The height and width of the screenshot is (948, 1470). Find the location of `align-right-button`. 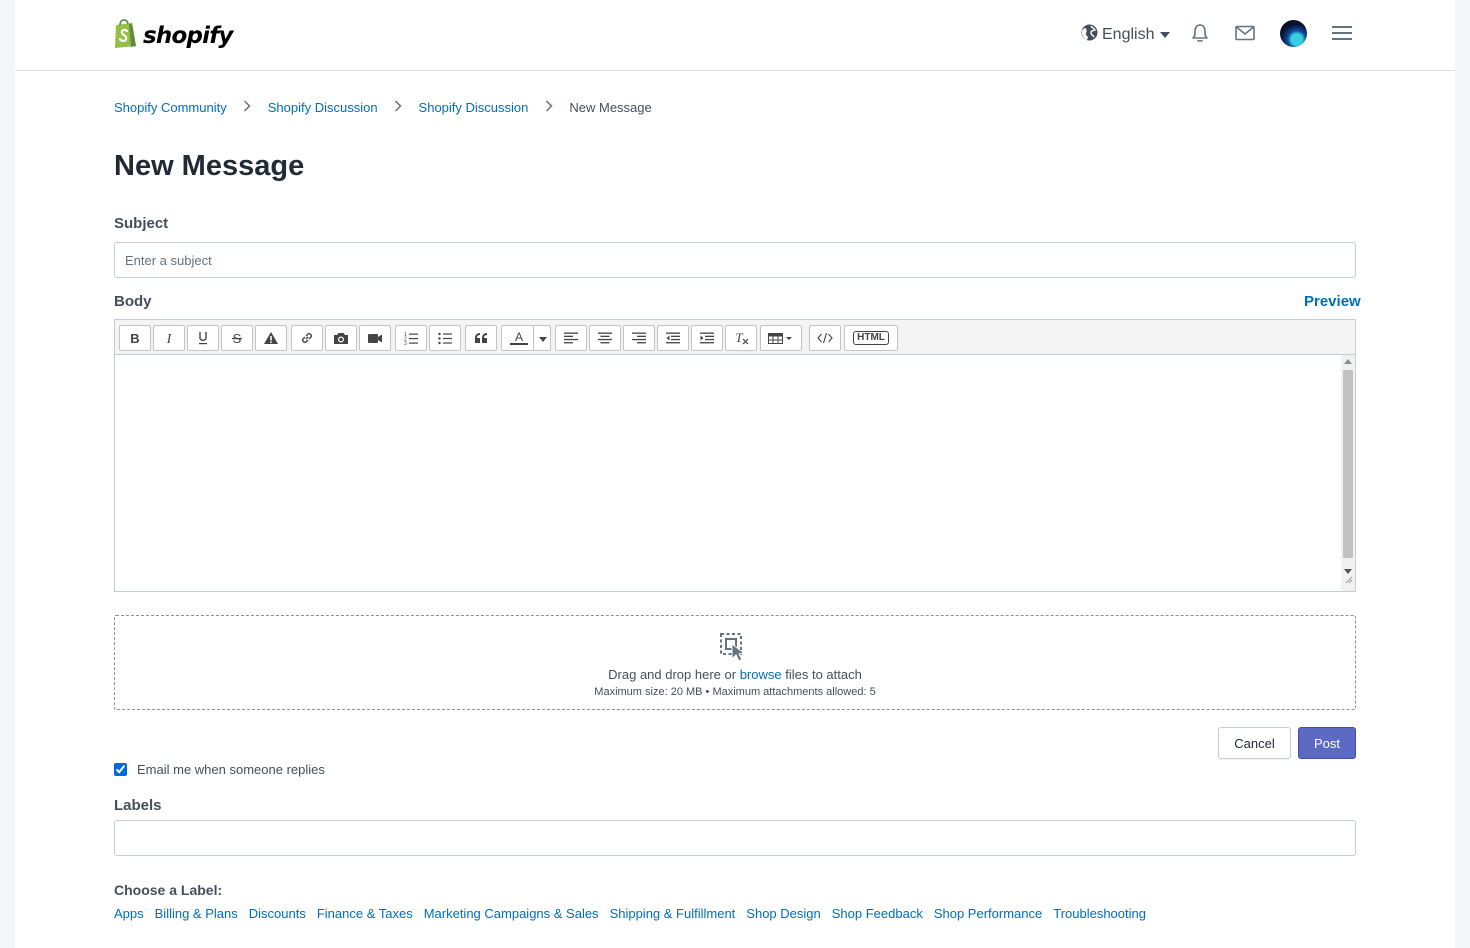

align-right-button is located at coordinates (639, 338).